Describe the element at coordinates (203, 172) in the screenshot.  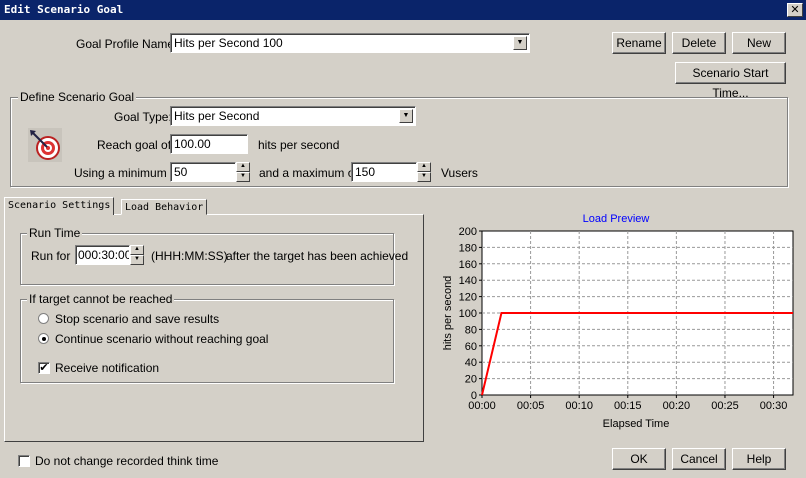
I see `minimum-vusers-input: 50` at that location.